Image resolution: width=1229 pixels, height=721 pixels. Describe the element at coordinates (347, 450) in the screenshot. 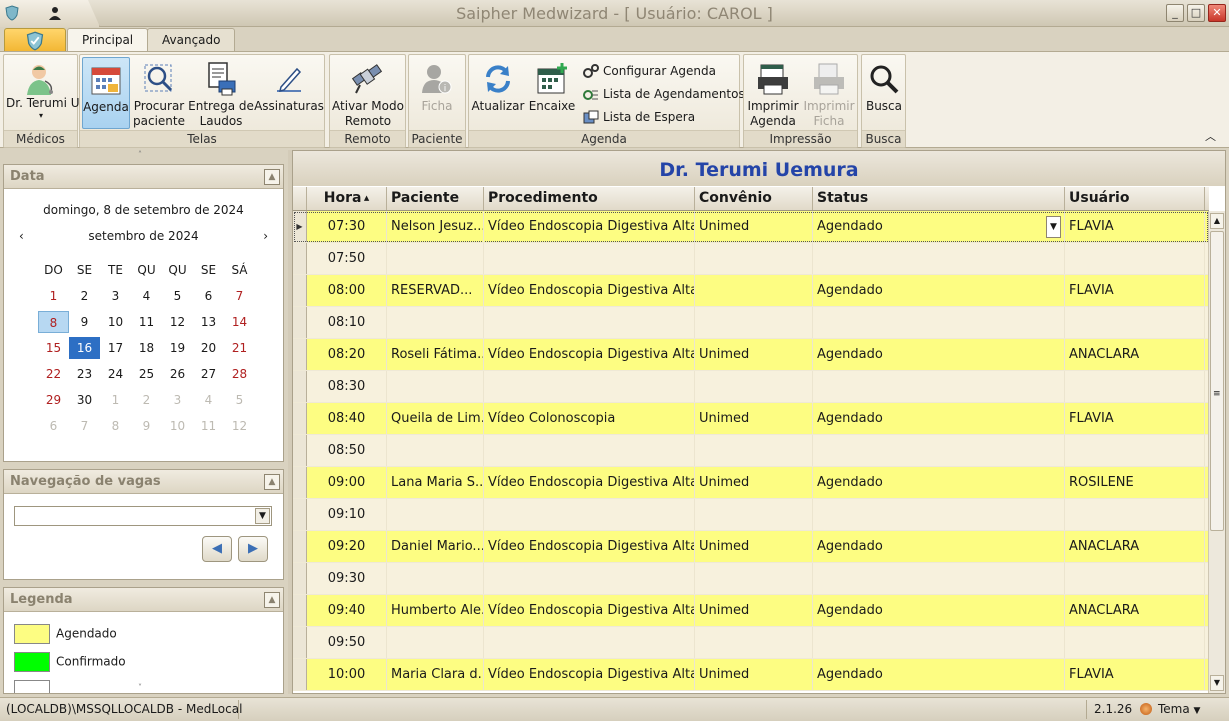

I see `cell-hora: 08:50` at that location.